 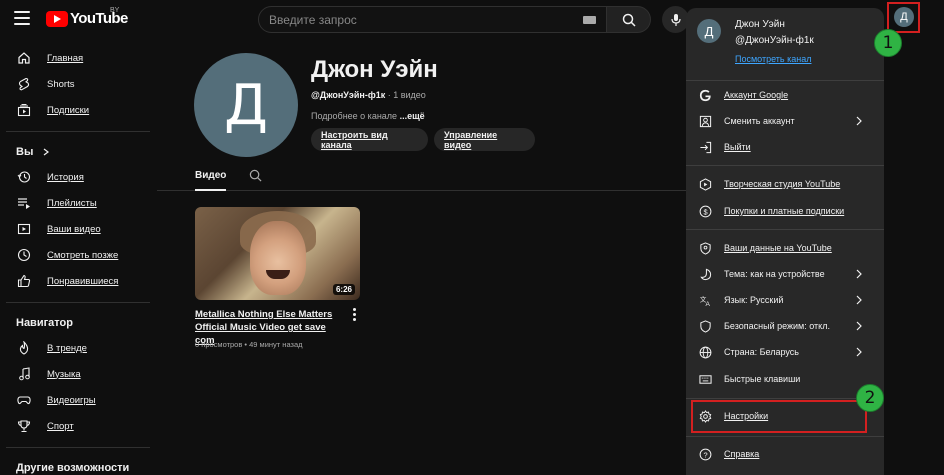 I want to click on sidebar-item-label: Главная, so click(x=65, y=58).